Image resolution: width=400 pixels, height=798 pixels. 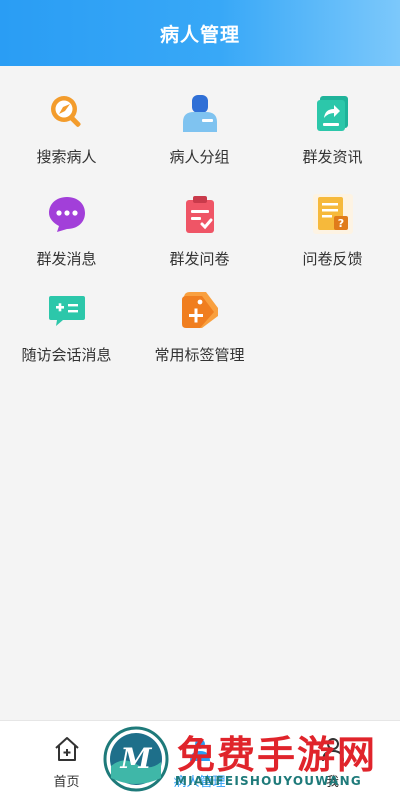 What do you see at coordinates (199, 214) in the screenshot?
I see `broadcast-survey-icon` at bounding box center [199, 214].